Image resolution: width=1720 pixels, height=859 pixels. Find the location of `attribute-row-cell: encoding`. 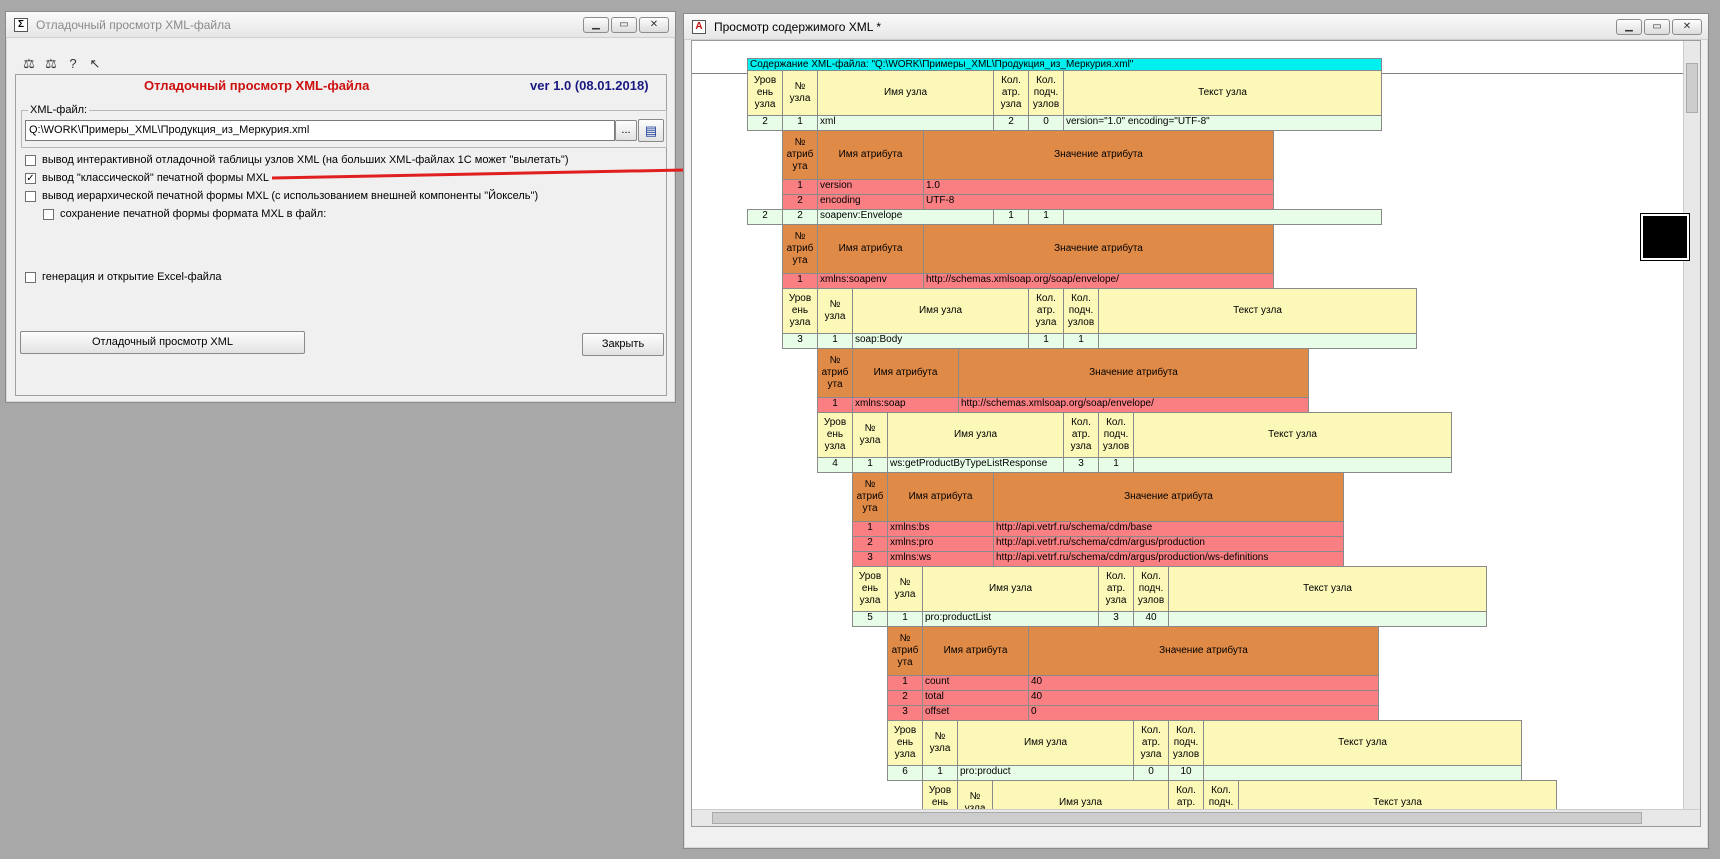

attribute-row-cell: encoding is located at coordinates (870, 202).